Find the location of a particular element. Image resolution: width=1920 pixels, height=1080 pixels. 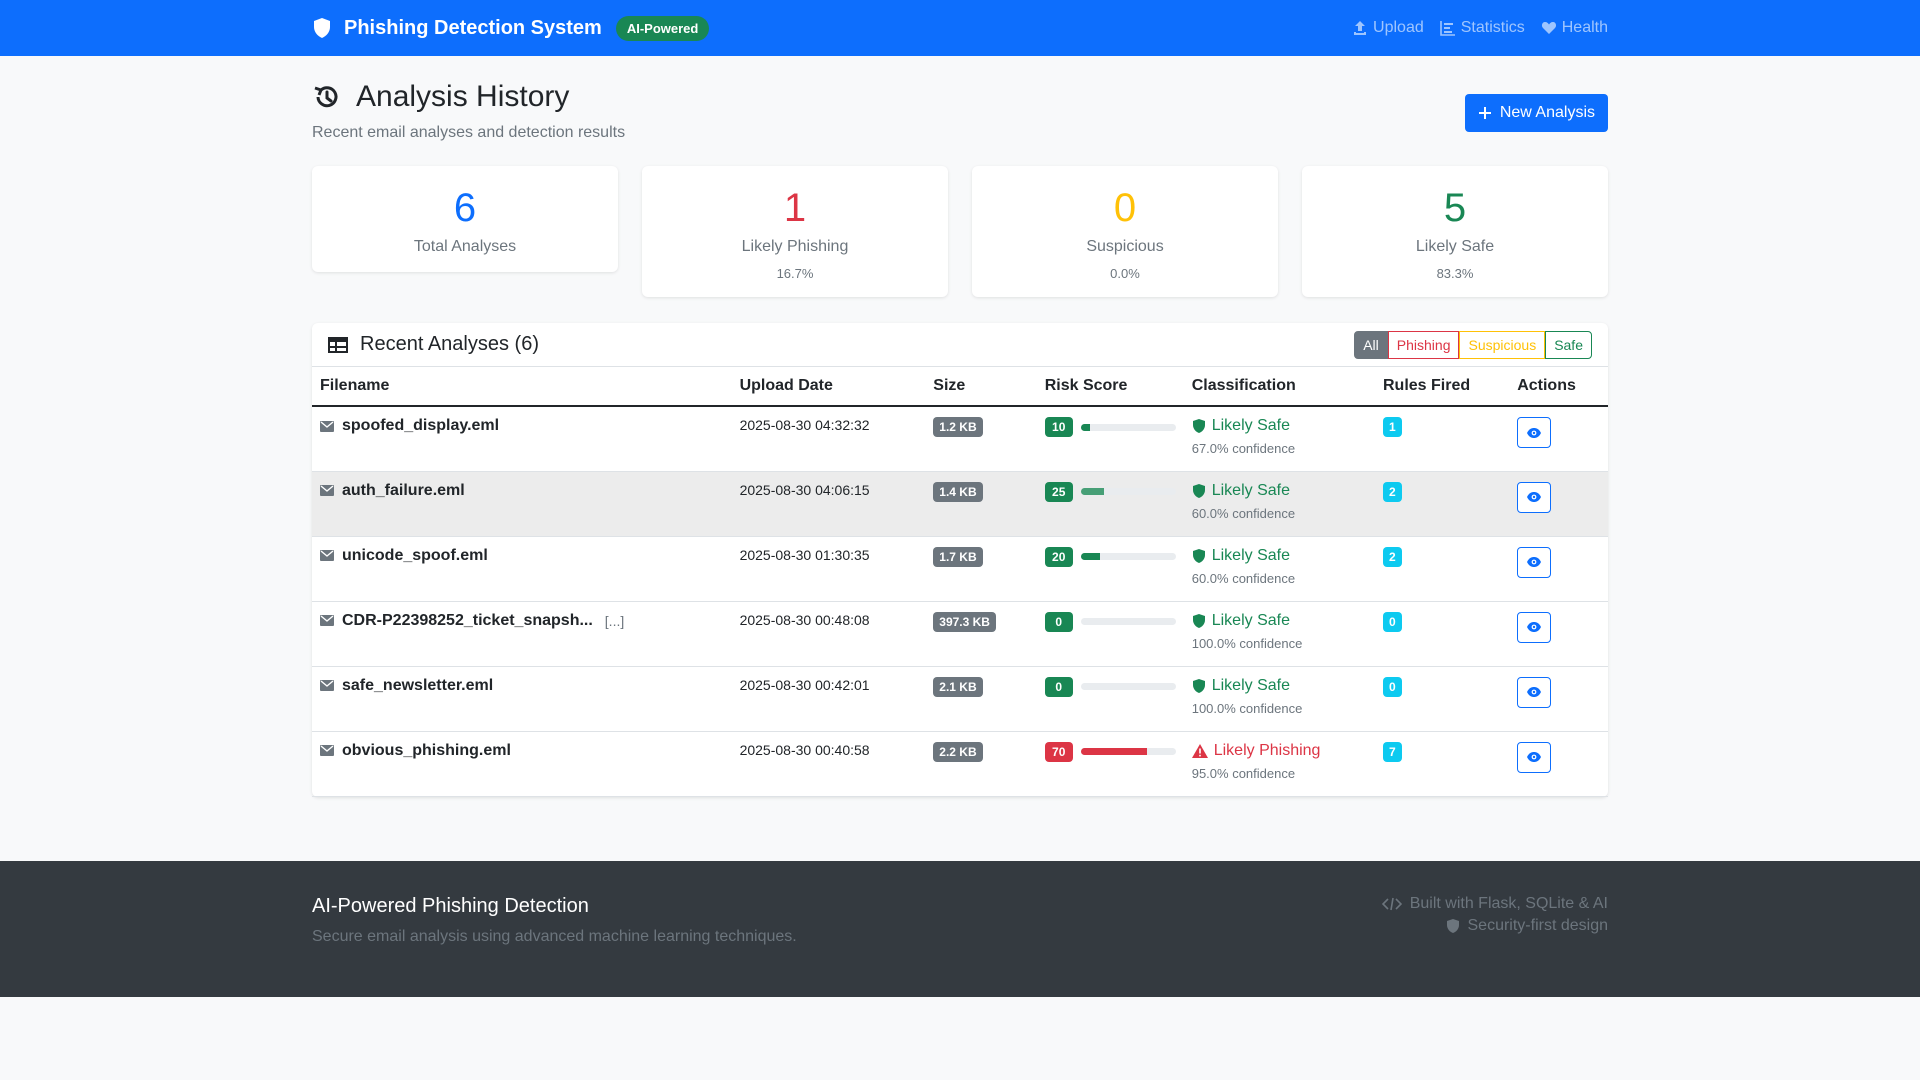

confidence: 67.0% confidence is located at coordinates (1243, 448).